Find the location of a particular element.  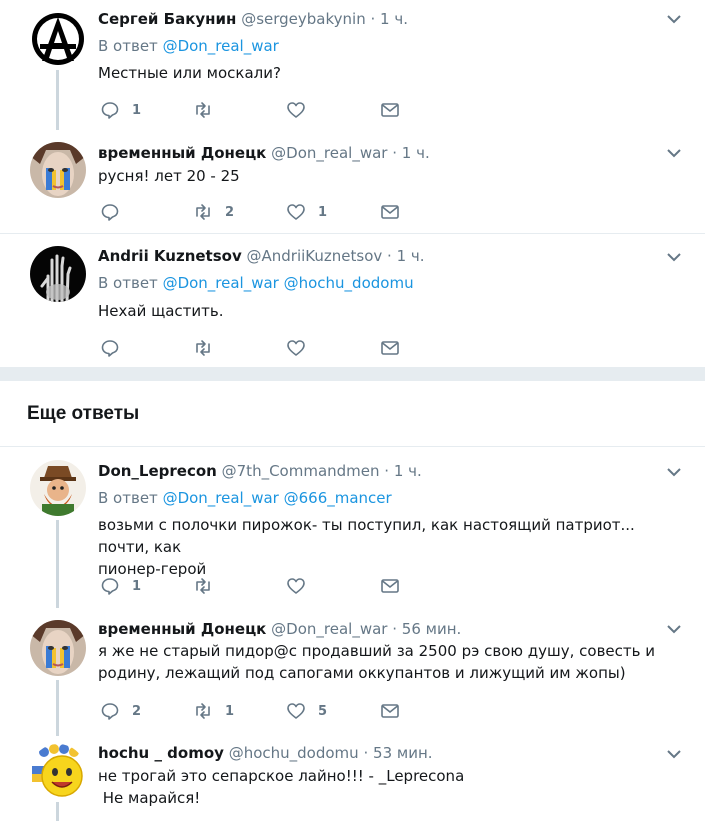

timestamp: 53 мин. is located at coordinates (403, 753).